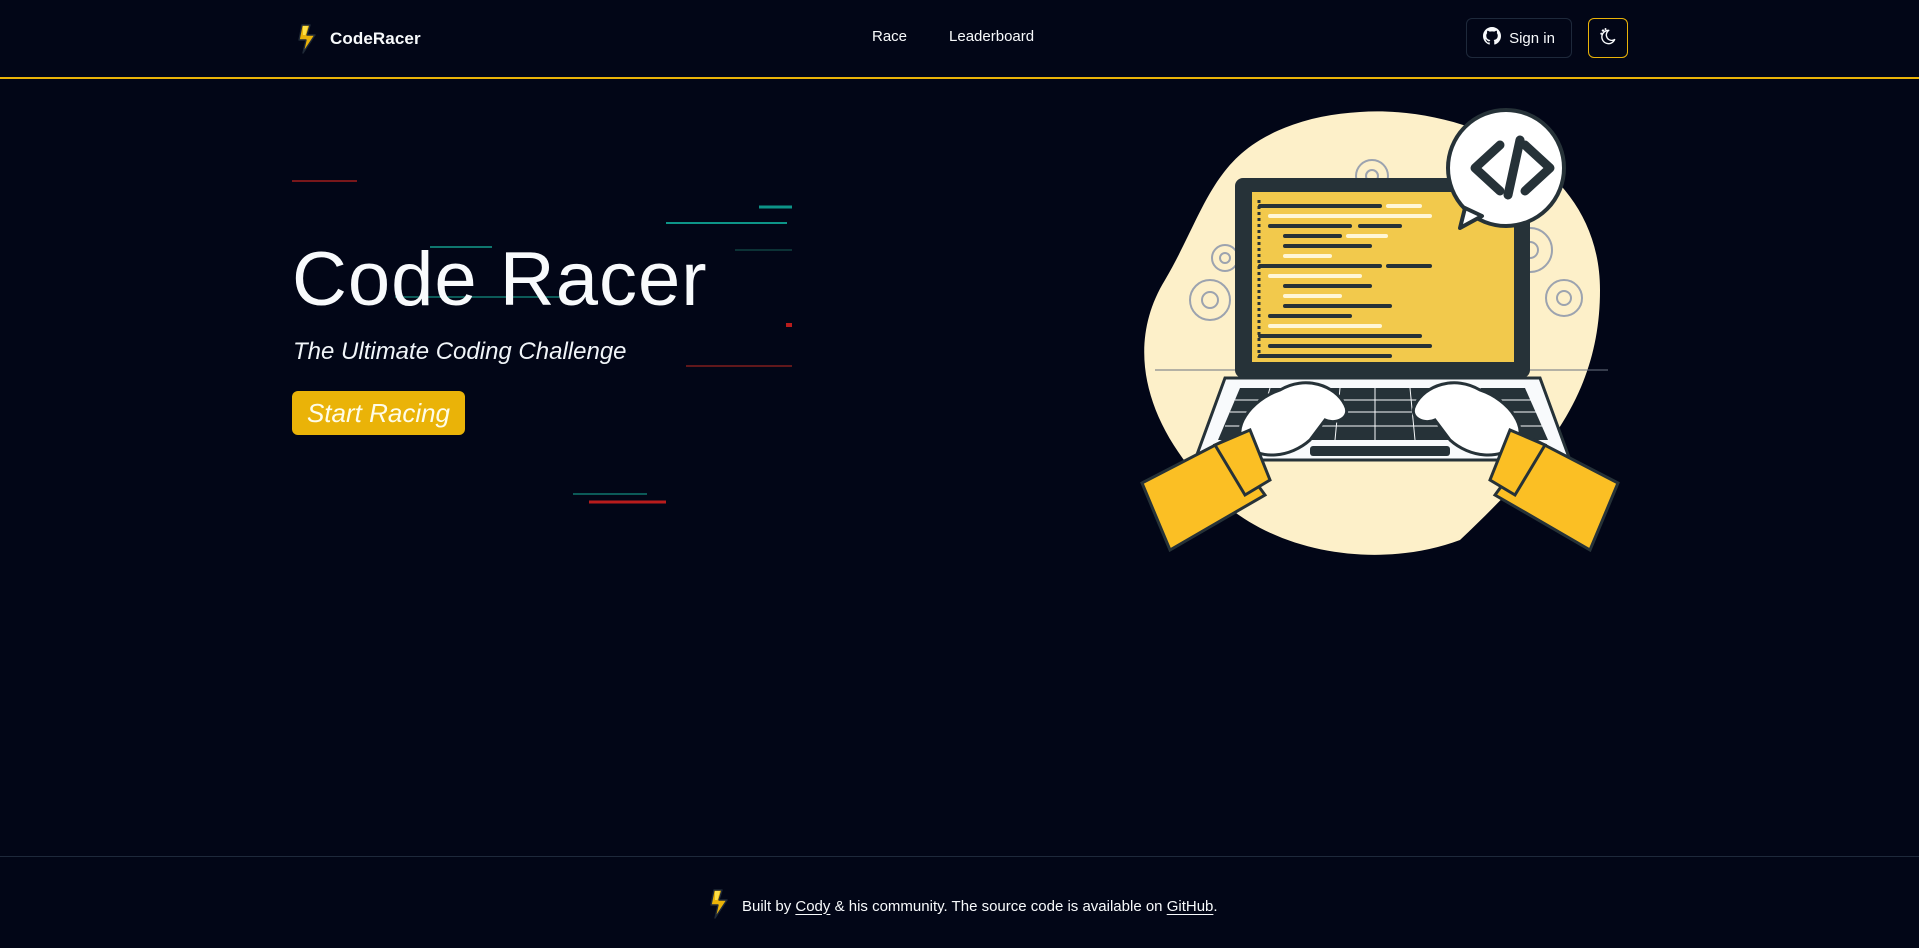 The width and height of the screenshot is (1919, 948). What do you see at coordinates (812, 906) in the screenshot?
I see `author-link: Cody` at bounding box center [812, 906].